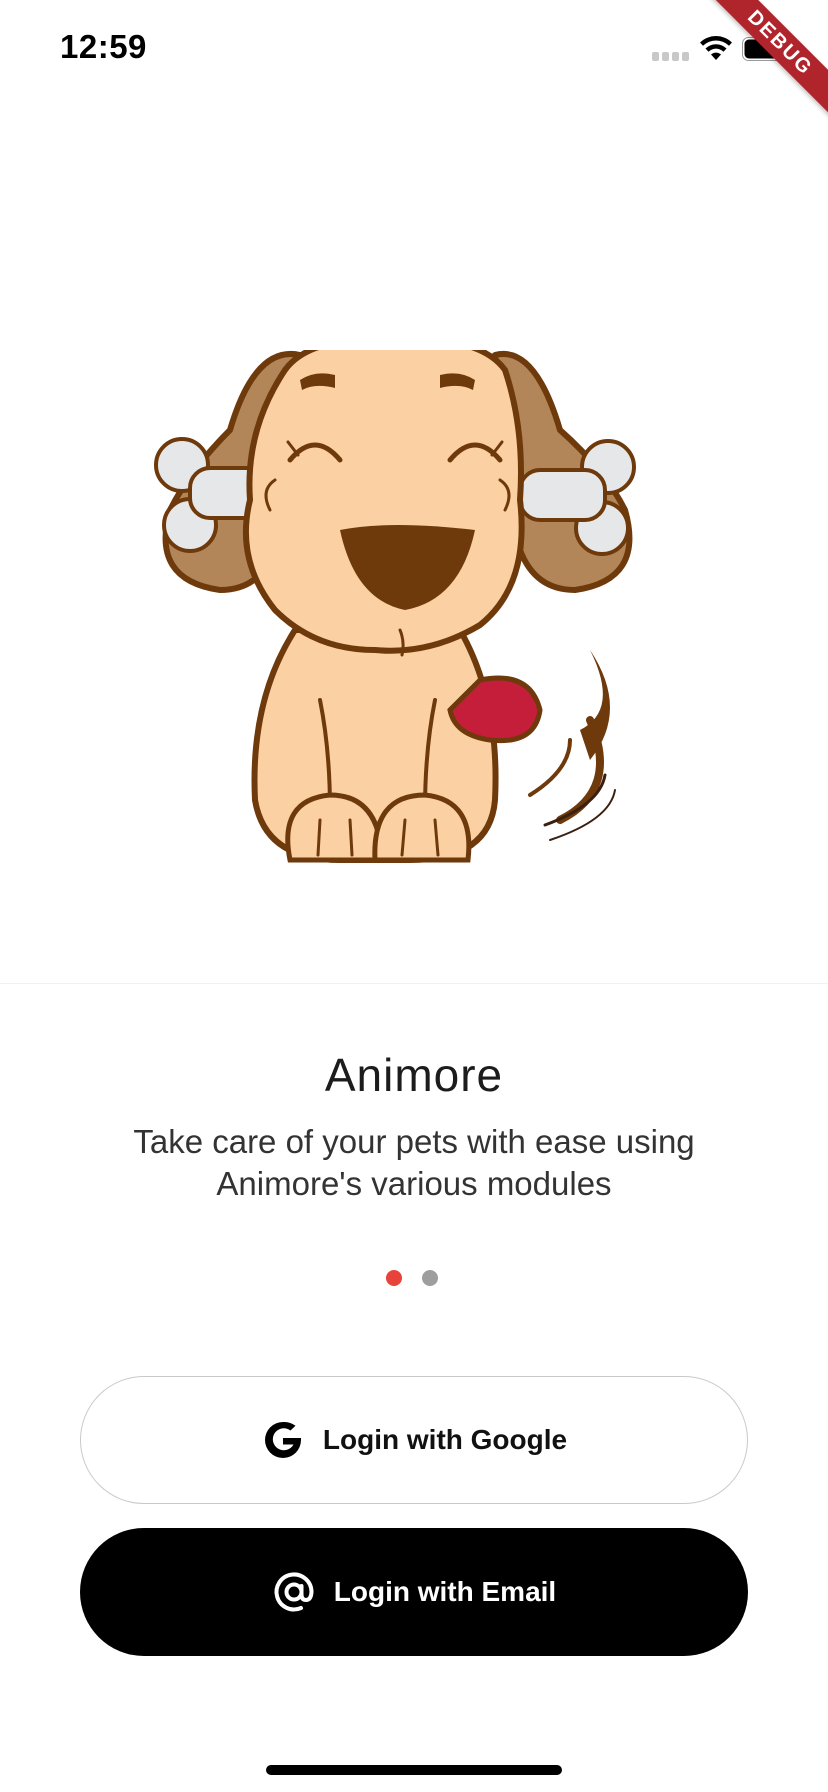  I want to click on login-google-button: Login with Google, so click(414, 1440).